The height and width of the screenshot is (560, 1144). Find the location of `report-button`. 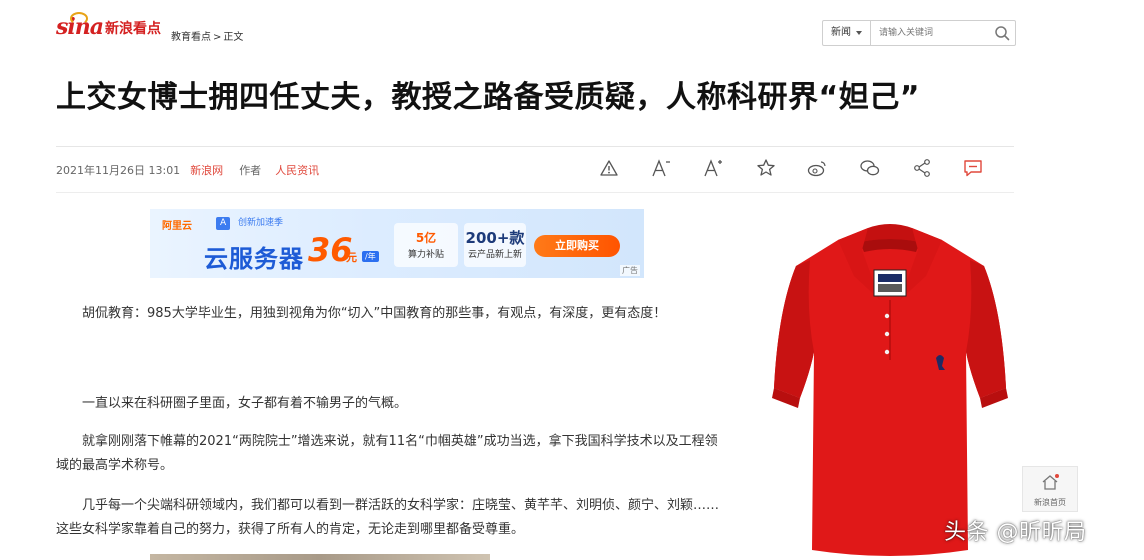

report-button is located at coordinates (609, 168).